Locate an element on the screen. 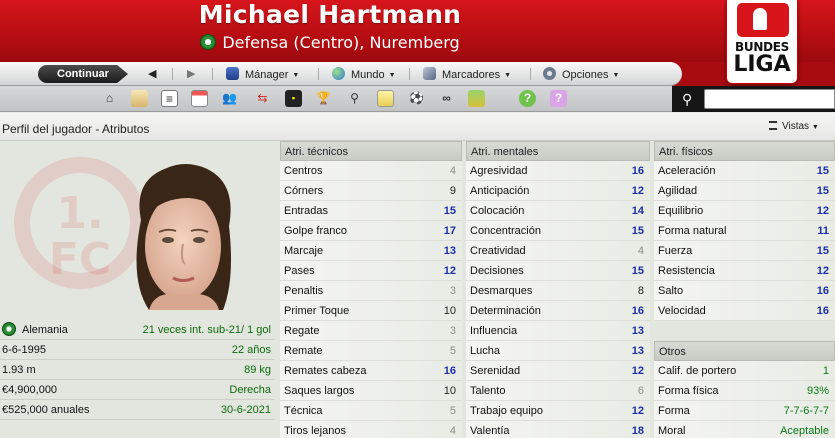  attribute-row: Pases 12 is located at coordinates (371, 271).